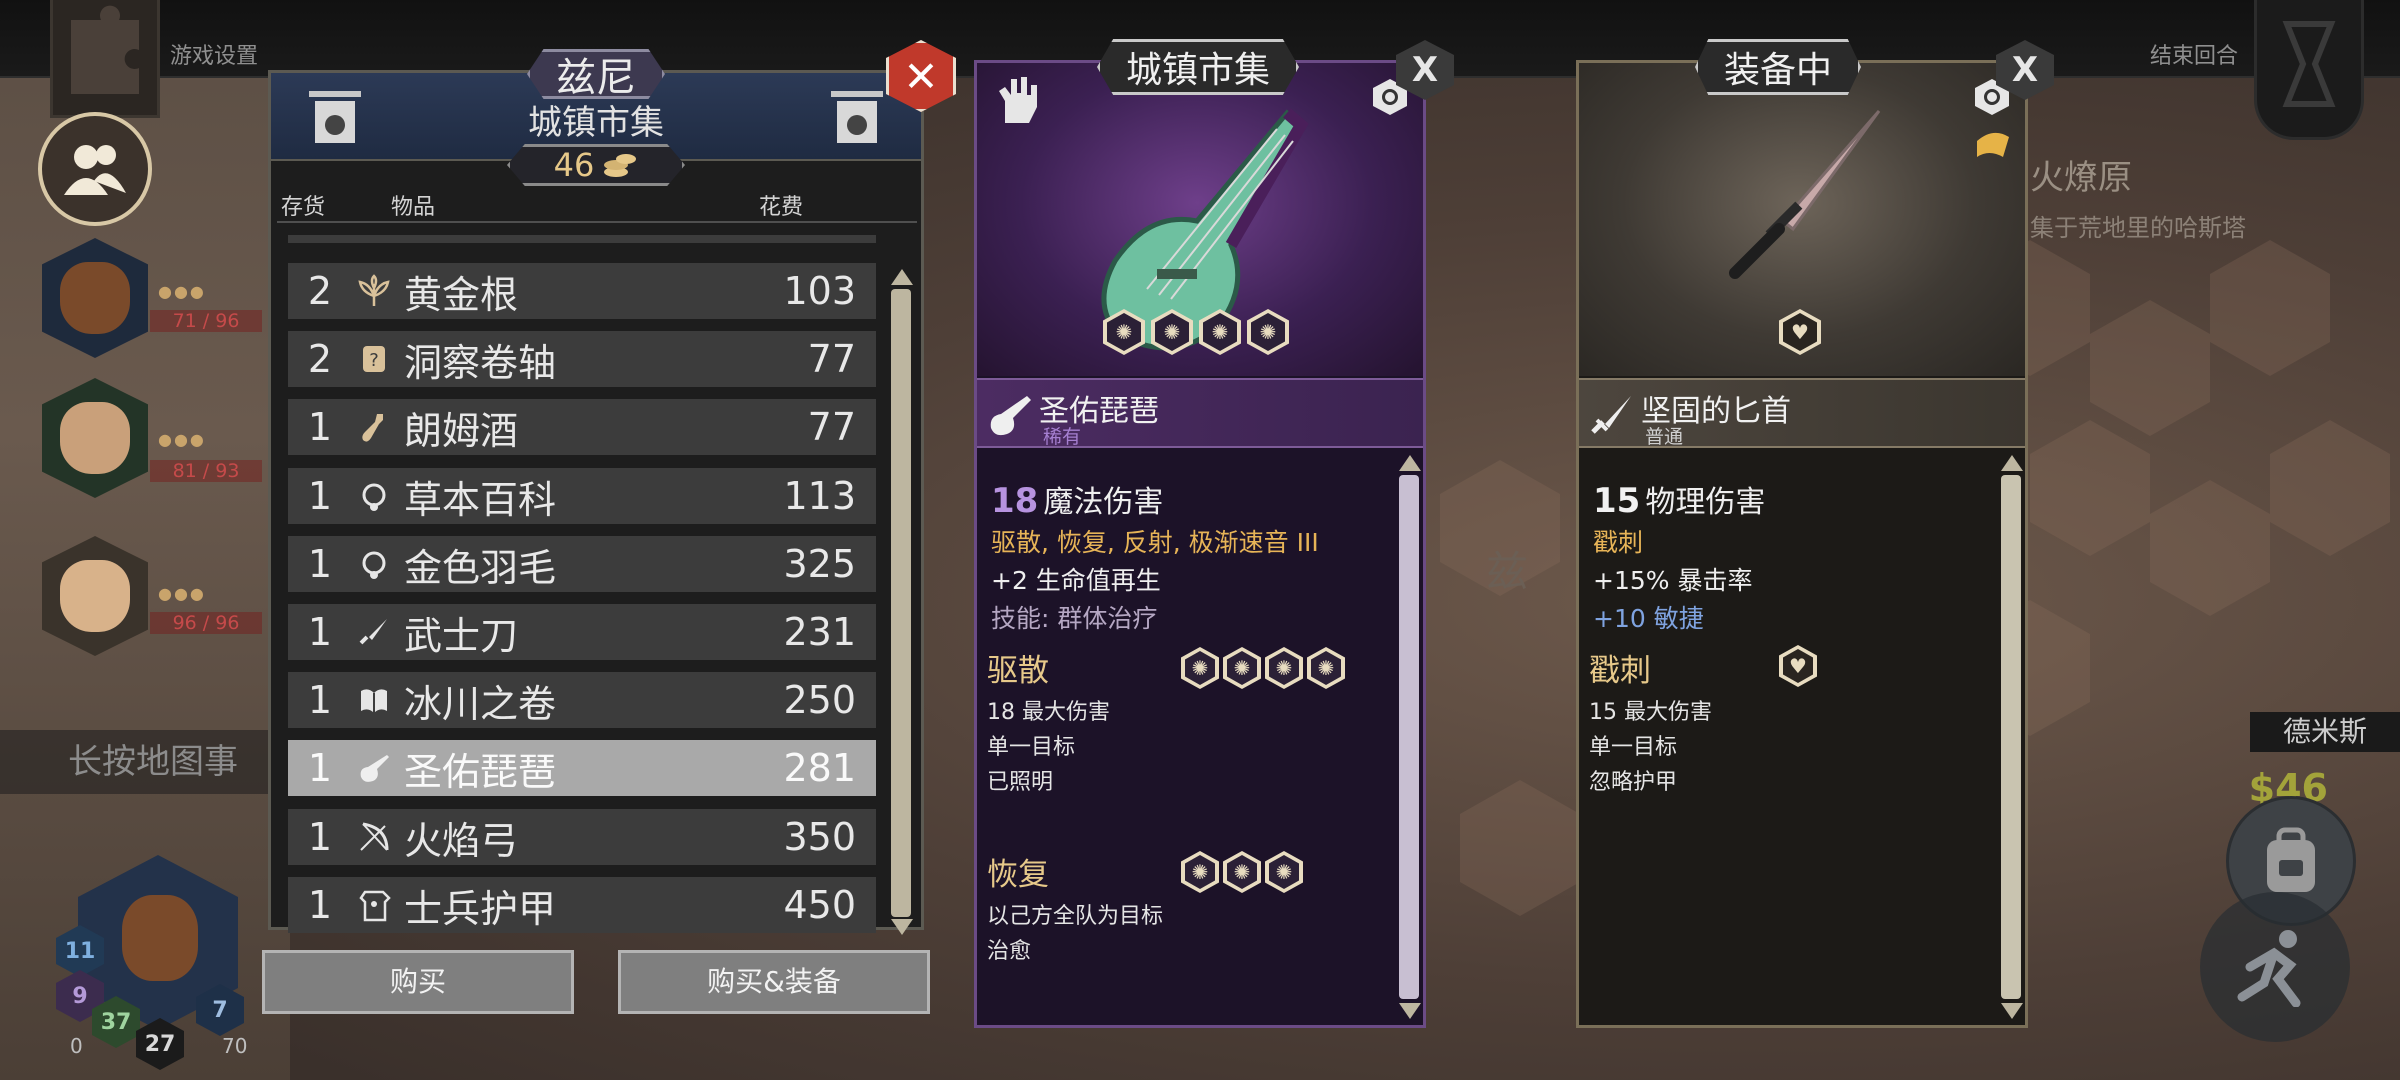 The width and height of the screenshot is (2400, 1080). I want to click on item-price: 325, so click(819, 564).